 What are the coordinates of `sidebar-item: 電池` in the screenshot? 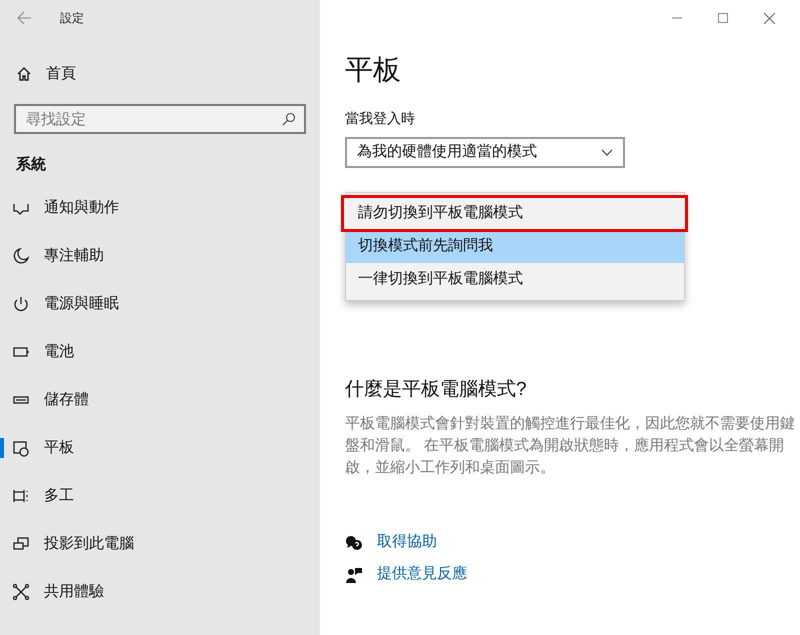 It's located at (160, 352).